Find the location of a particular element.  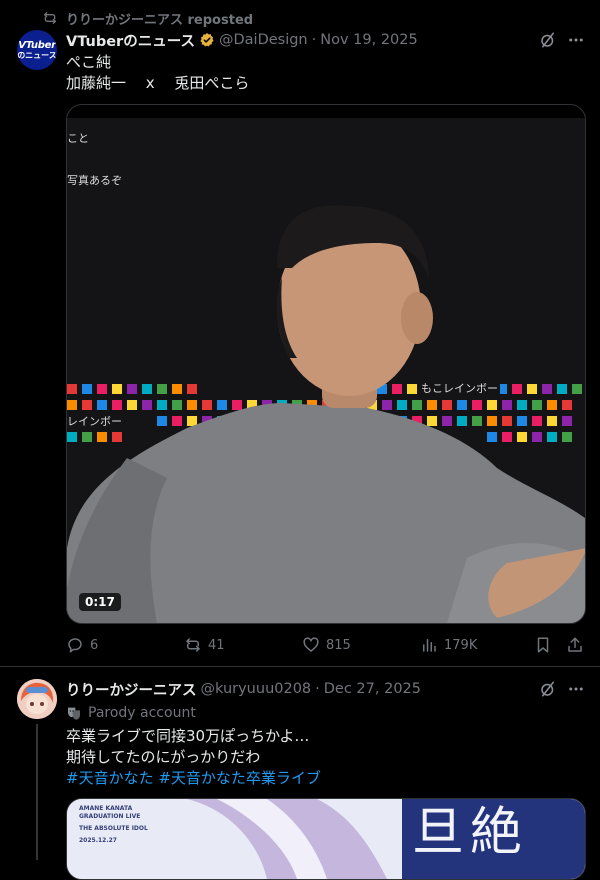

avatar is located at coordinates (37, 699).